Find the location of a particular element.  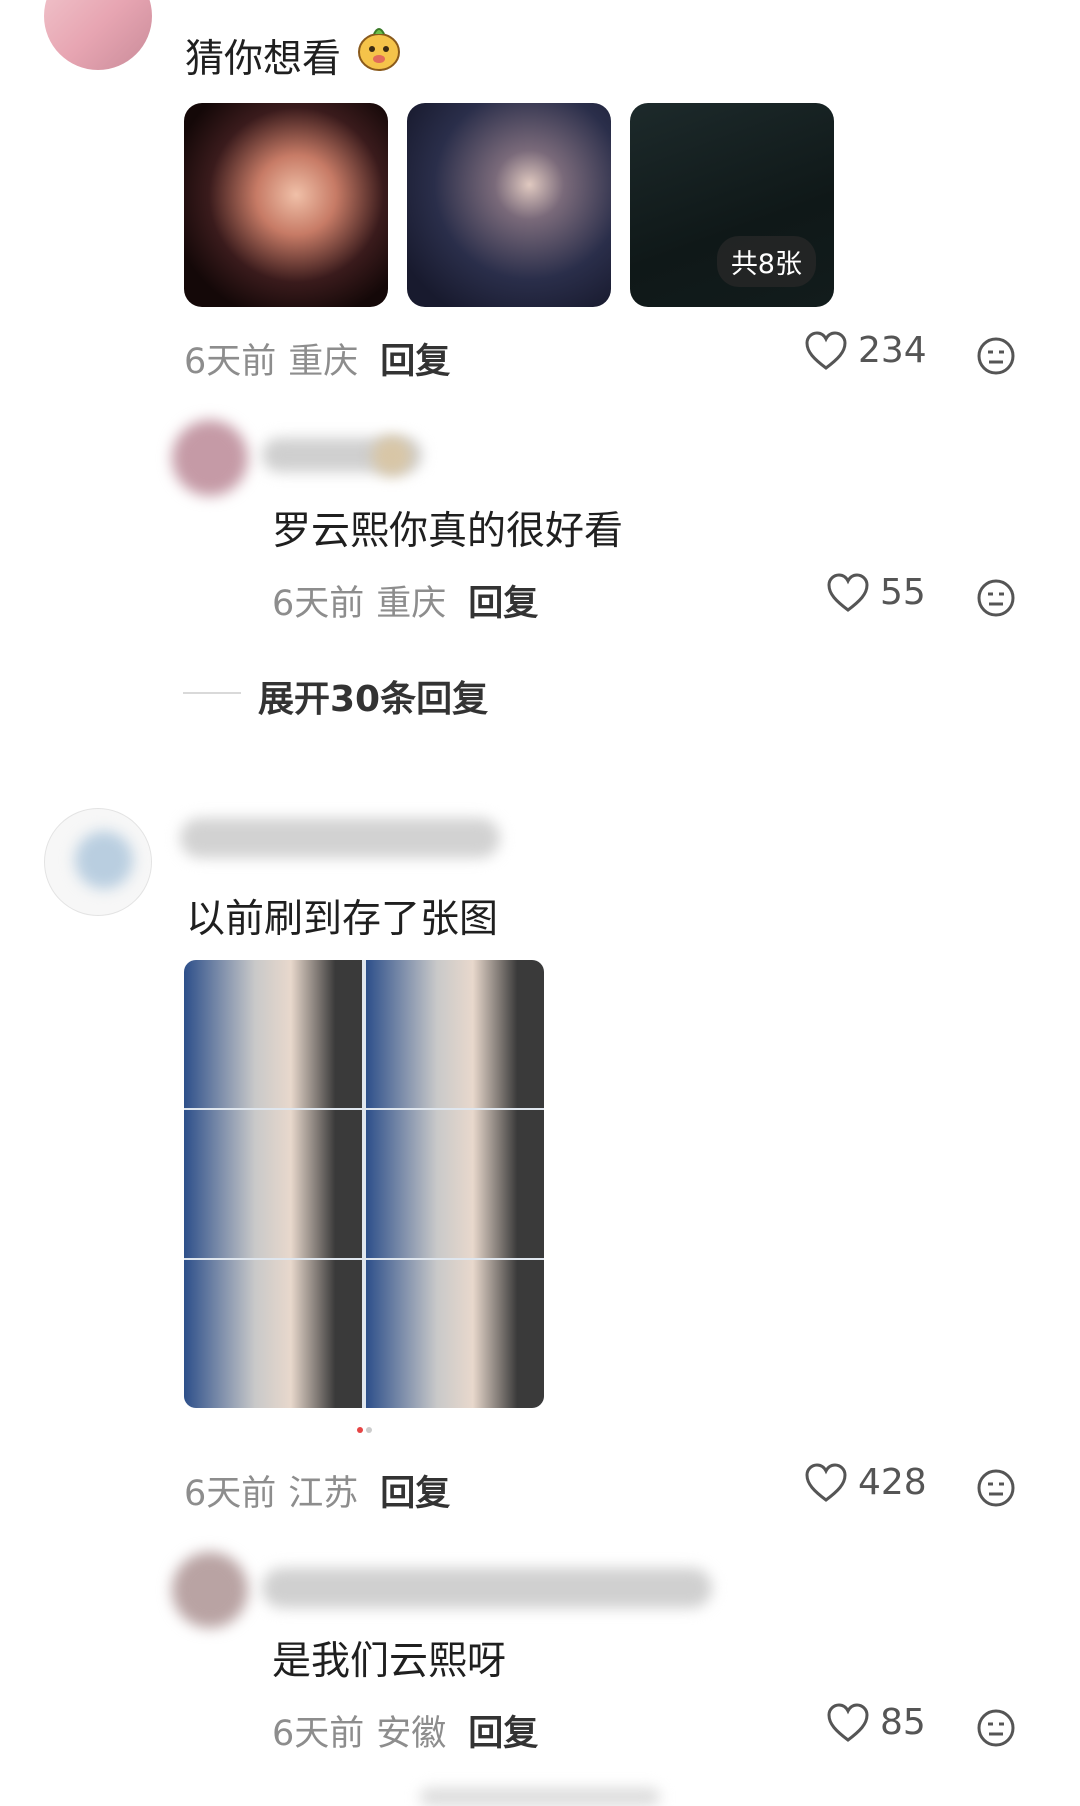

comment-image: 共8张 is located at coordinates (732, 205).